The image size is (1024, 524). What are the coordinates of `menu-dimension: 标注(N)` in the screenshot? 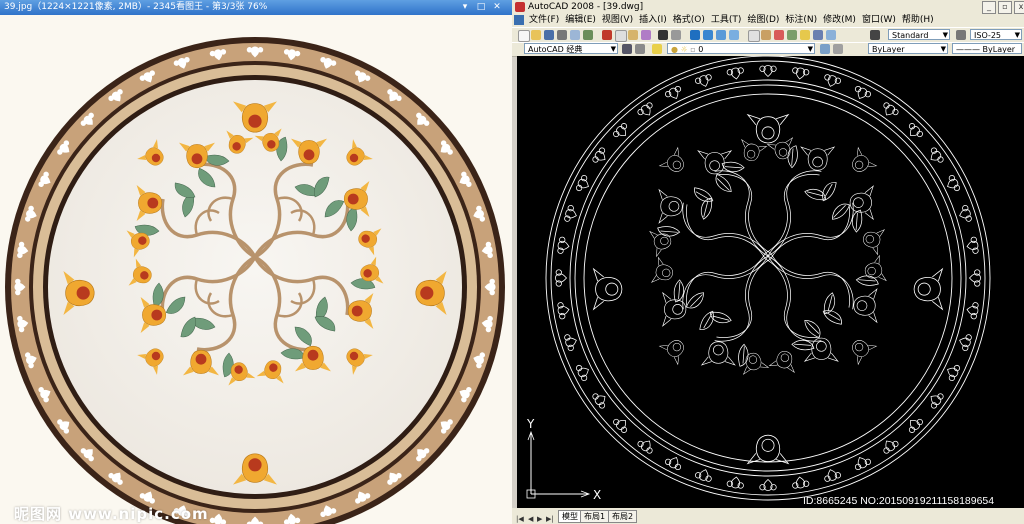 It's located at (801, 20).